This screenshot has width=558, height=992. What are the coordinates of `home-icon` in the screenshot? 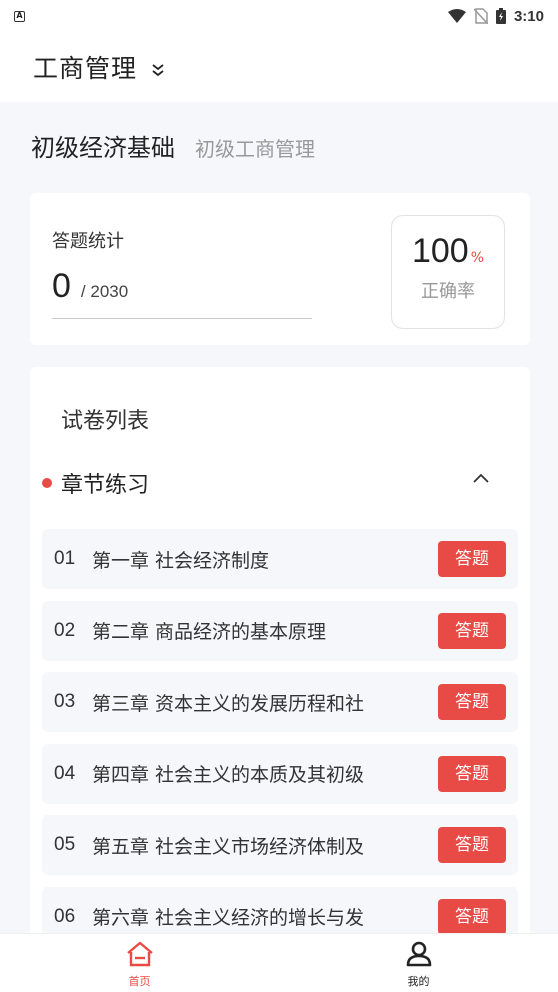 It's located at (139, 954).